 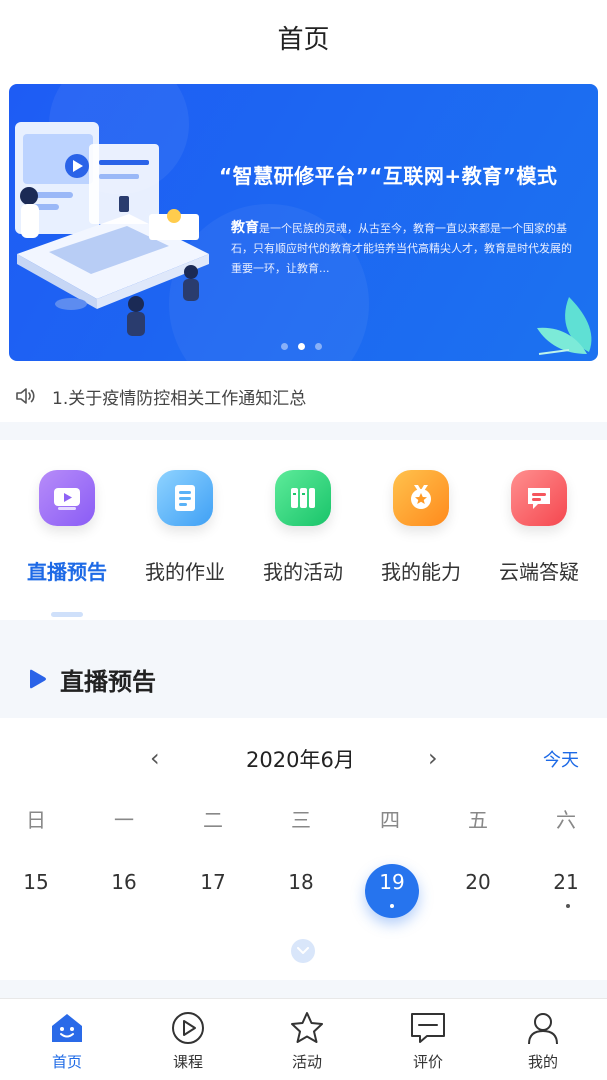 I want to click on weekday-label: 二, so click(x=213, y=820).